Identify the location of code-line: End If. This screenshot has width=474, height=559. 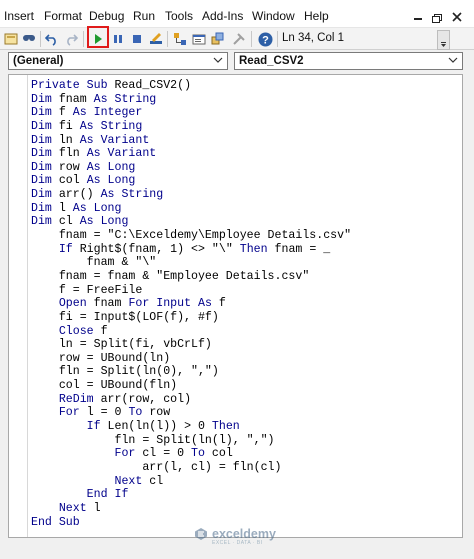
(191, 495).